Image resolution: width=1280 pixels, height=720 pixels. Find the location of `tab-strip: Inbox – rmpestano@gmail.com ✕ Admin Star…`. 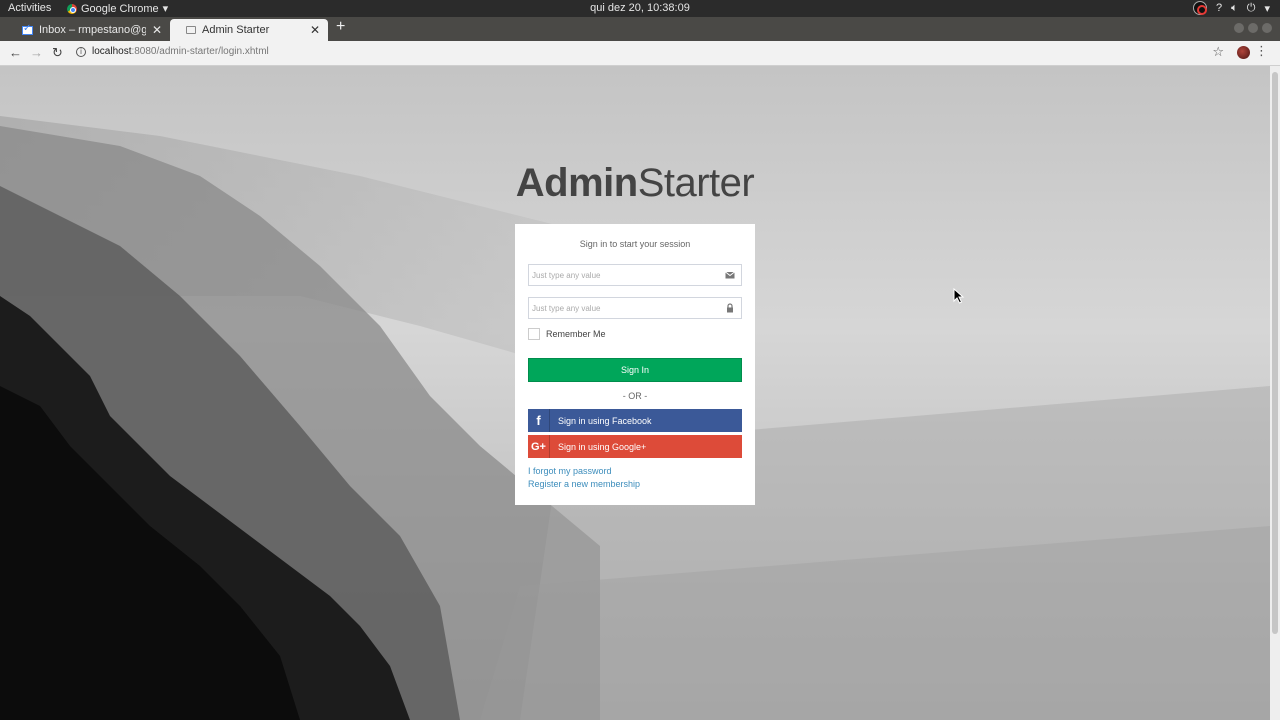

tab-strip: Inbox – rmpestano@gmail.com ✕ Admin Star… is located at coordinates (640, 29).